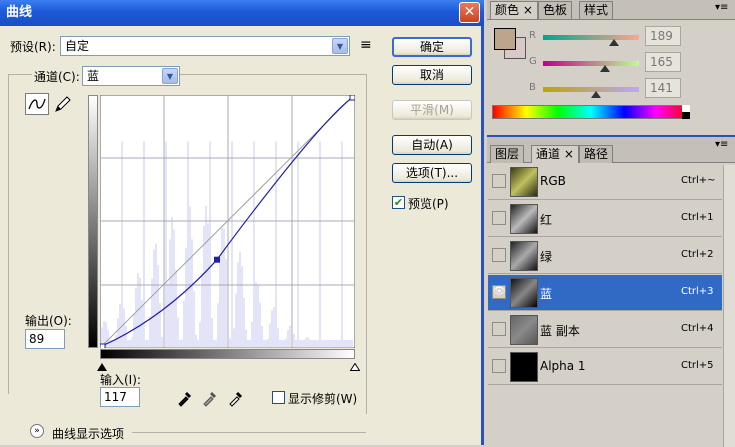 Image resolution: width=735 pixels, height=447 pixels. I want to click on tab-swatches: 色板, so click(555, 10).